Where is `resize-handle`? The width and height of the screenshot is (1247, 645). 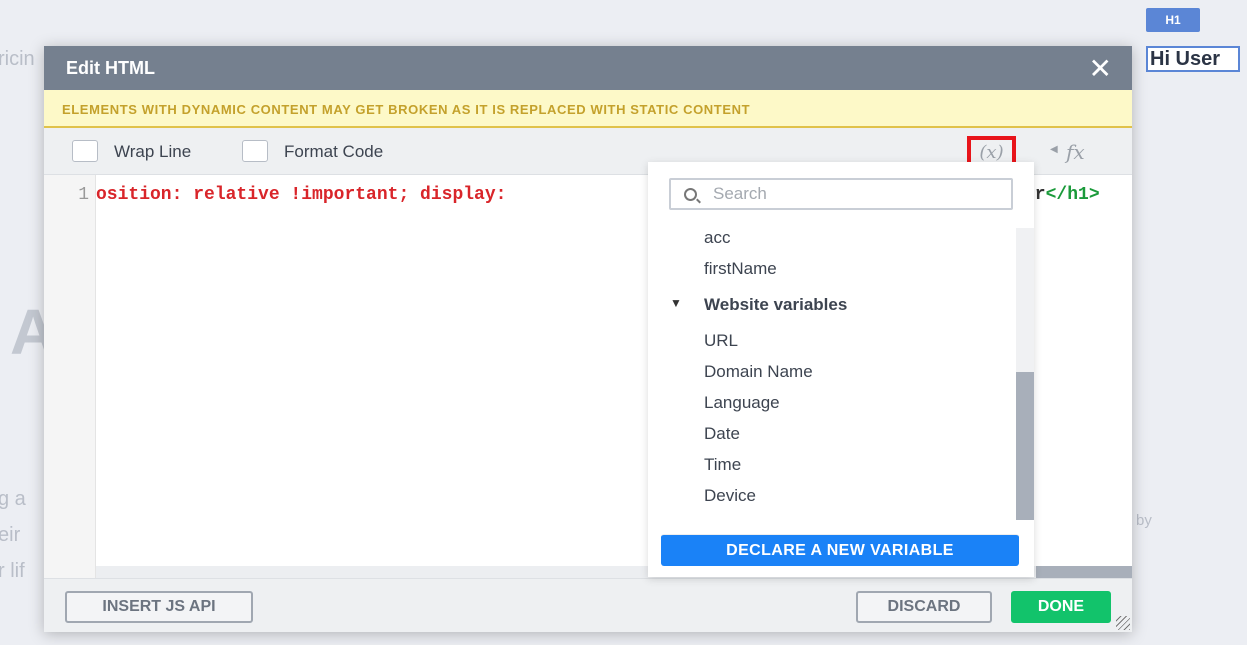
resize-handle is located at coordinates (1123, 623).